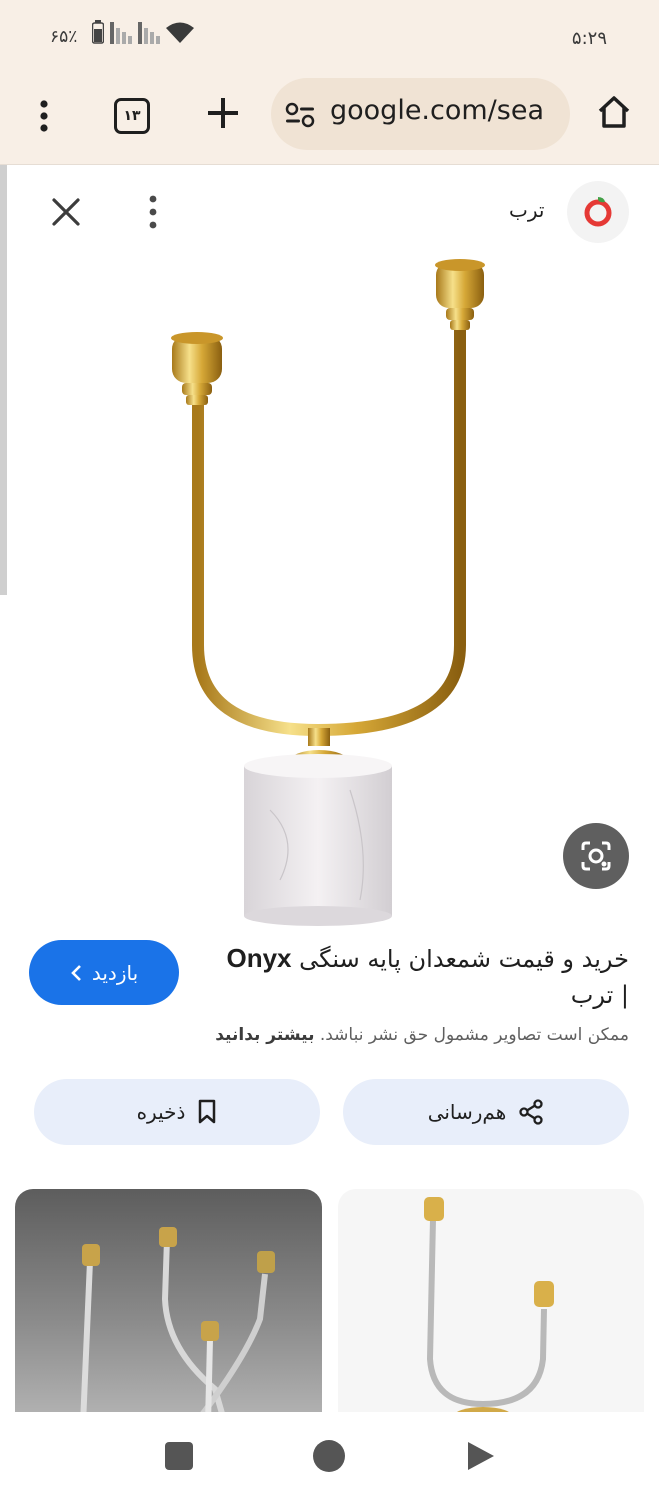  What do you see at coordinates (76, 972) in the screenshot?
I see `chevron-left-icon` at bounding box center [76, 972].